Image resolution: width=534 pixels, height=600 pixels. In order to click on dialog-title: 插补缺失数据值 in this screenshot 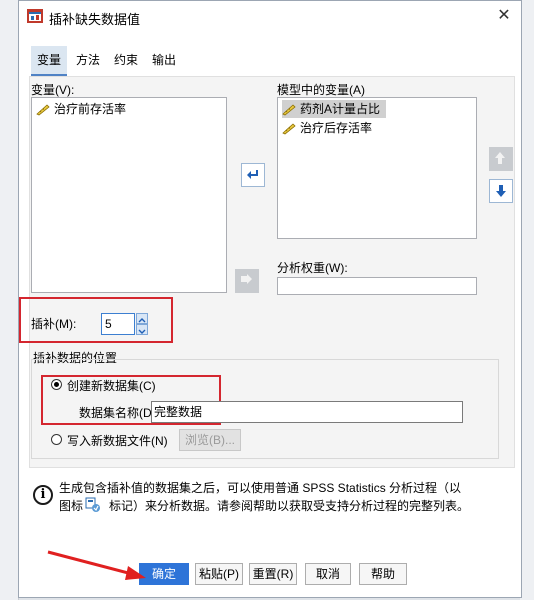, I will do `click(95, 19)`.